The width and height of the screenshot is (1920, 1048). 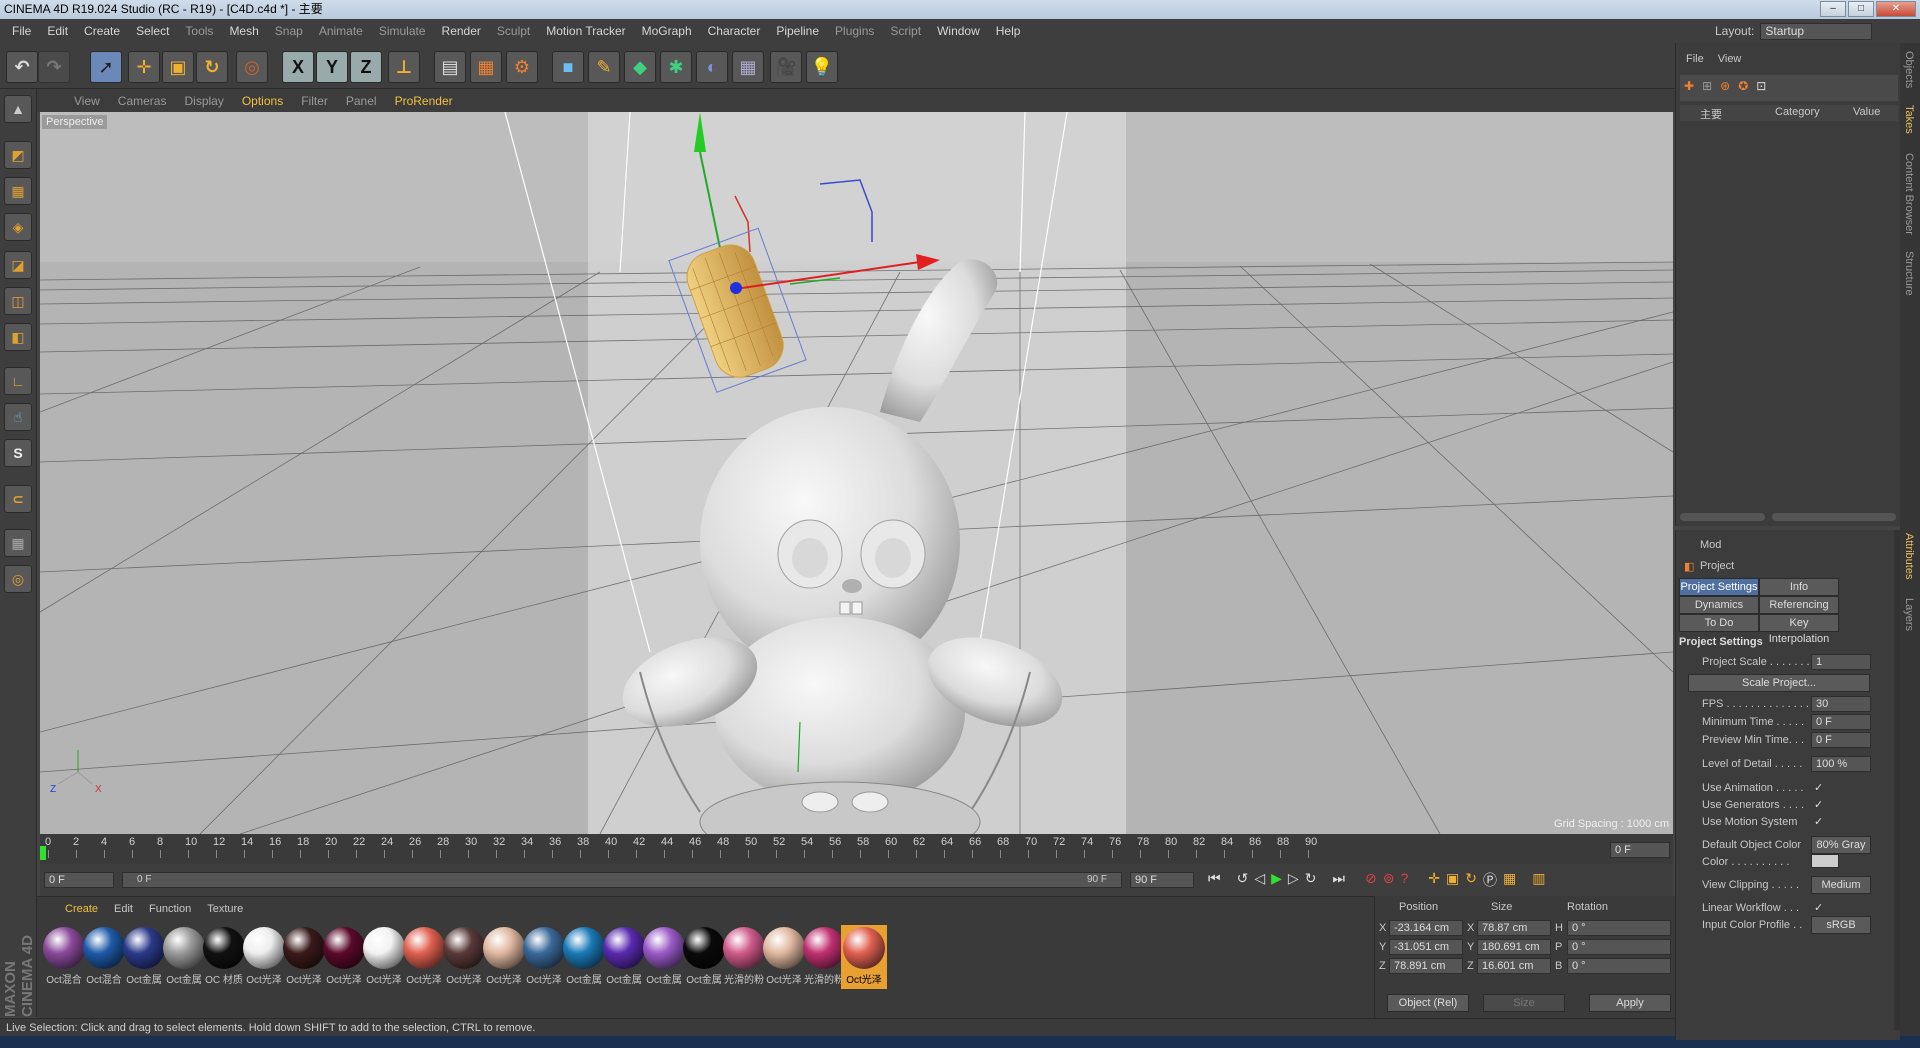 What do you see at coordinates (332, 67) in the screenshot?
I see `y-axis-button: Y` at bounding box center [332, 67].